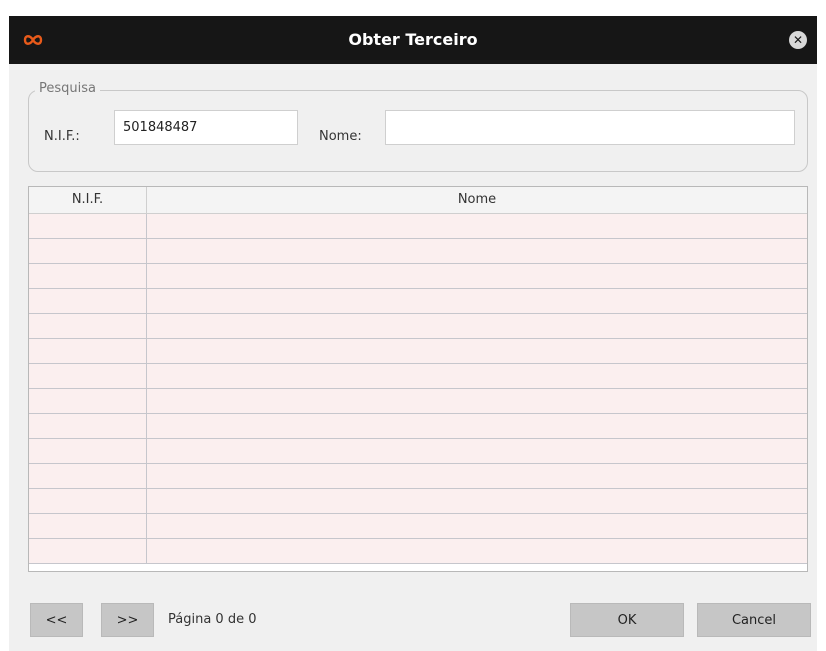 The image size is (826, 651). What do you see at coordinates (67, 89) in the screenshot?
I see `search-group-legend: Pesquisa` at bounding box center [67, 89].